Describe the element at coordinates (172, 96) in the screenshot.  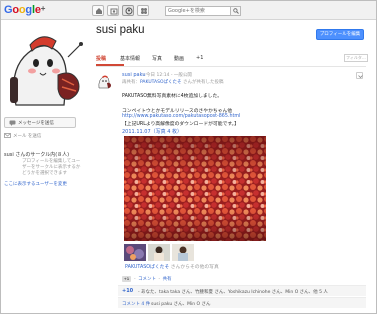
I see `post-text-line: PAKUTASO無料写真素材に4枚追加しました。` at that location.